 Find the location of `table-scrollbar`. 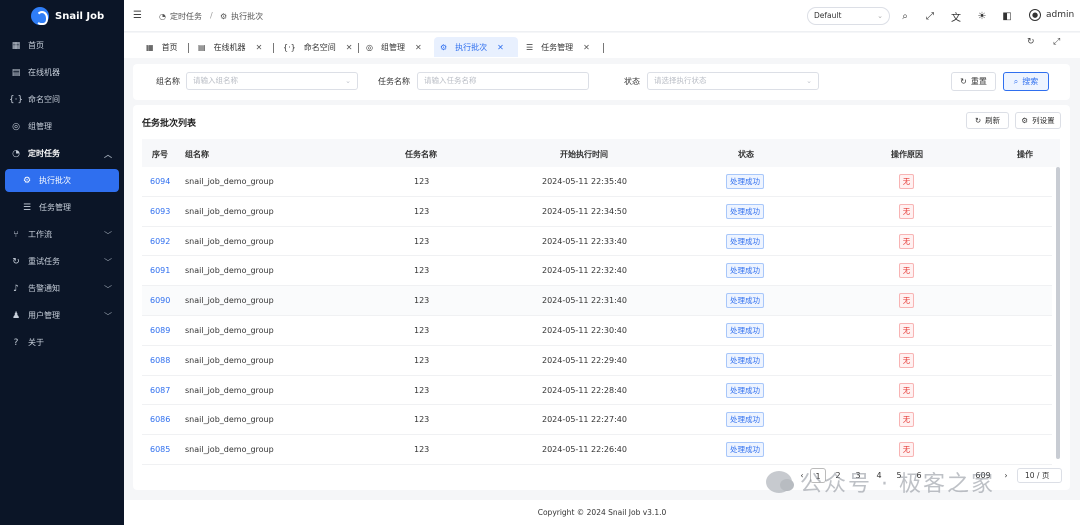

table-scrollbar is located at coordinates (1058, 313).